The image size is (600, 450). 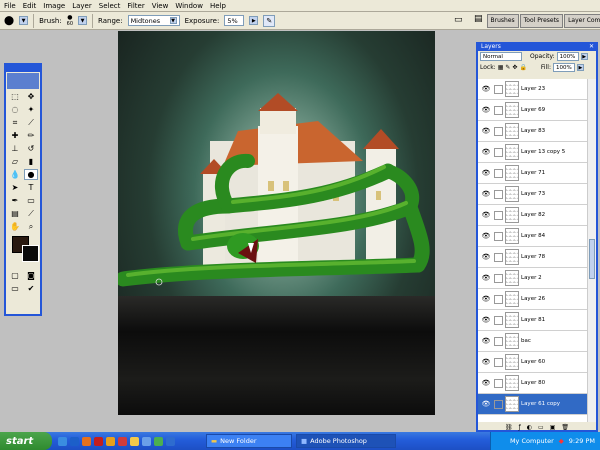 What do you see at coordinates (15, 174) in the screenshot?
I see `blur-tool-icon: 💧` at bounding box center [15, 174].